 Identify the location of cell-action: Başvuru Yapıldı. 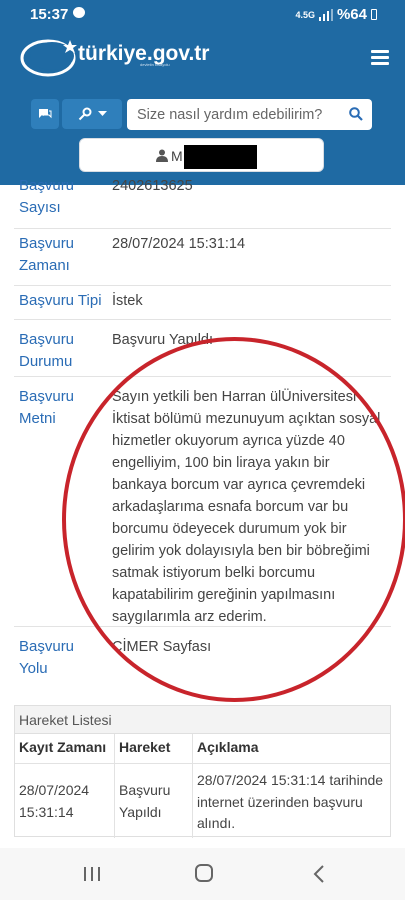
(145, 801).